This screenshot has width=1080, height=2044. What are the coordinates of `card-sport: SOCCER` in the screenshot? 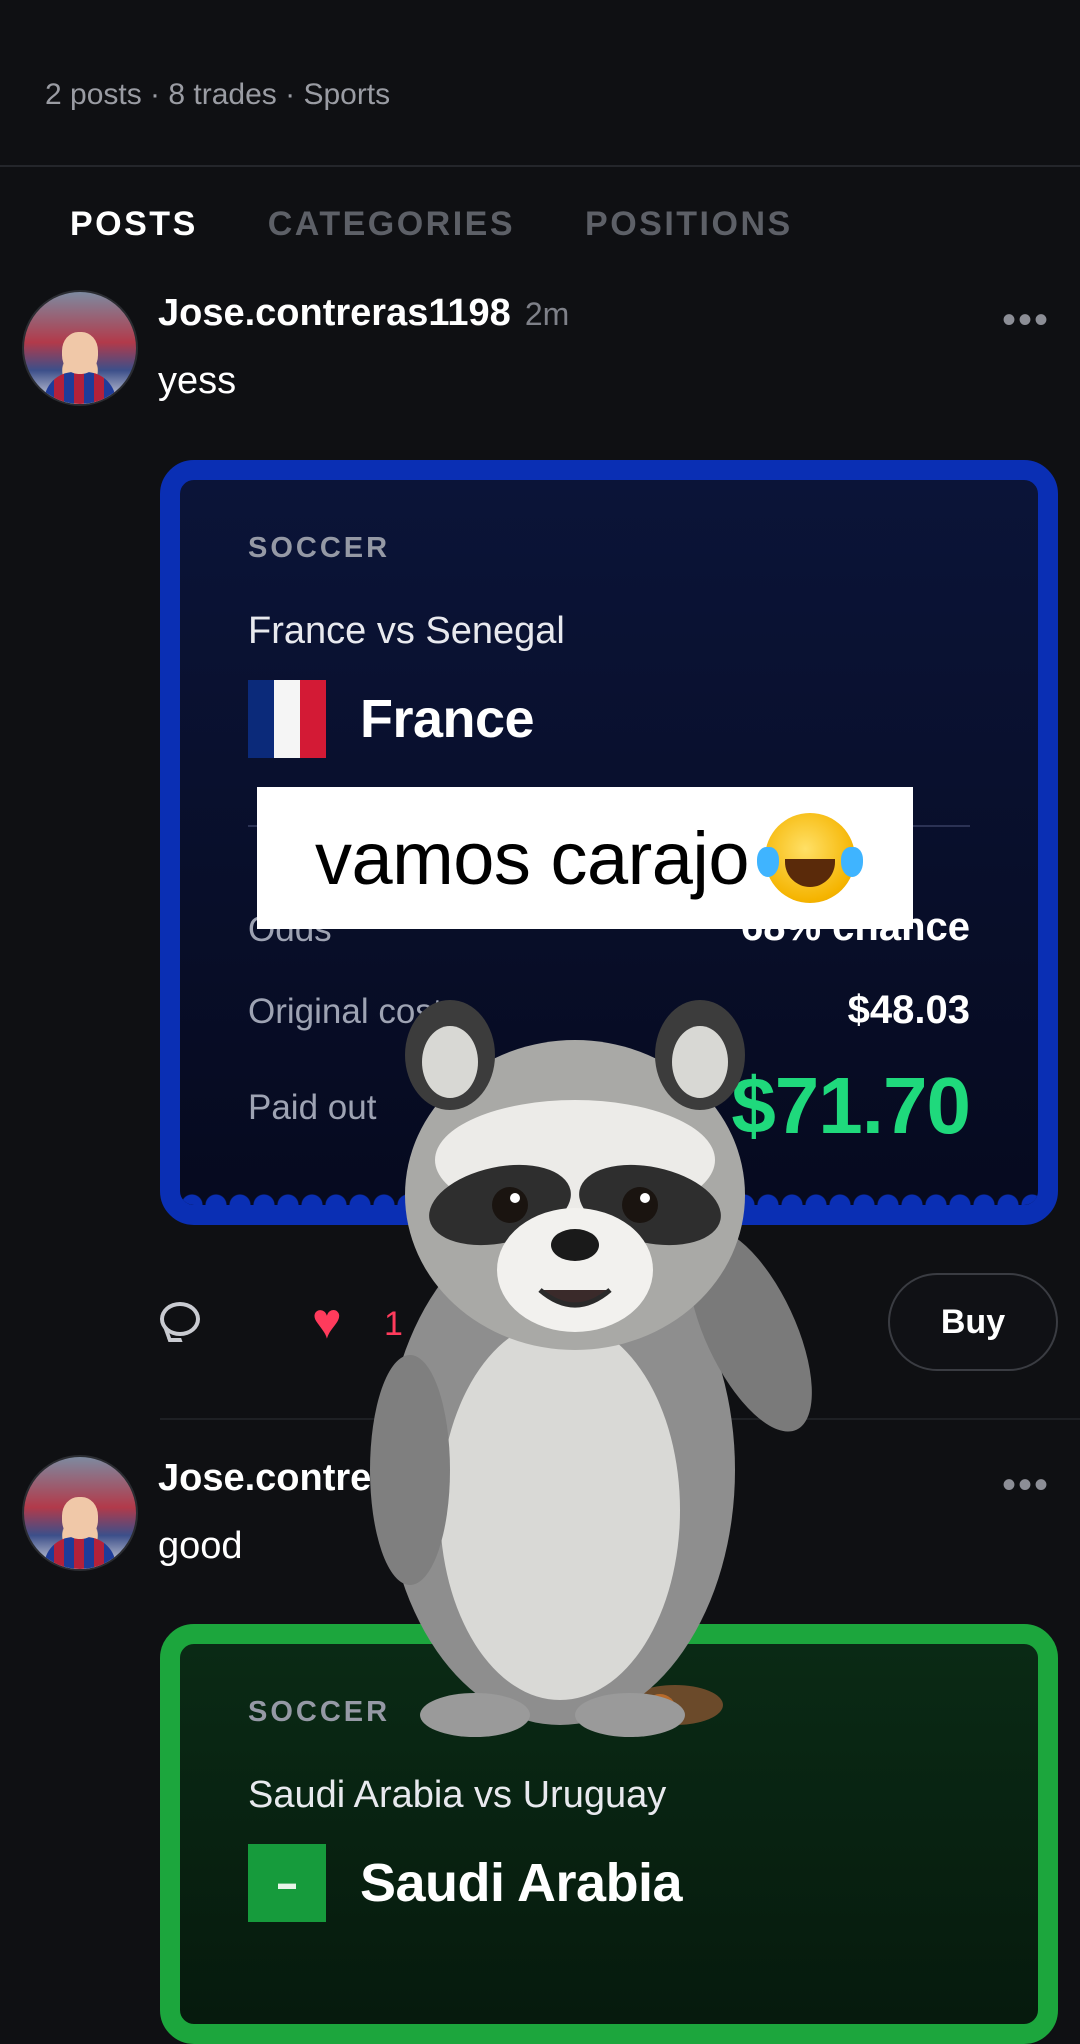 It's located at (319, 548).